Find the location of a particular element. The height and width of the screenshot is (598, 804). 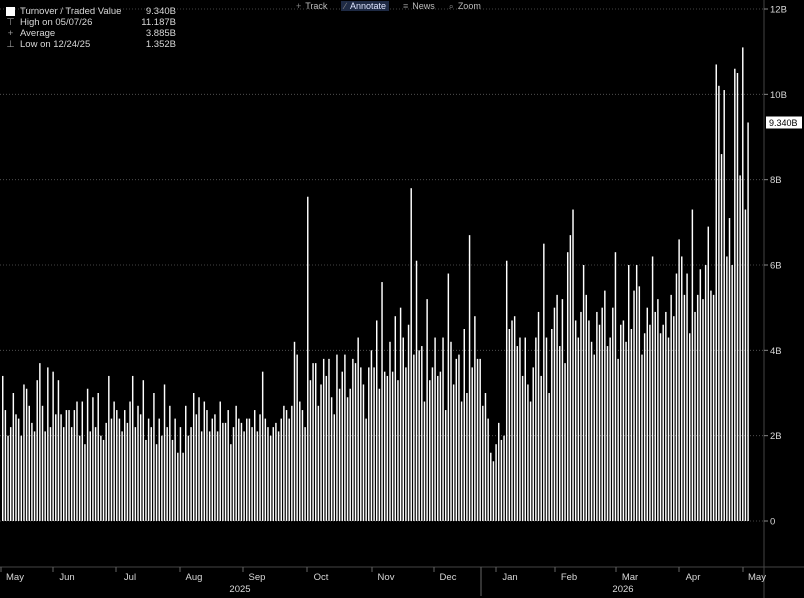

annotate-button: ∕ Annotate is located at coordinates (365, 6).